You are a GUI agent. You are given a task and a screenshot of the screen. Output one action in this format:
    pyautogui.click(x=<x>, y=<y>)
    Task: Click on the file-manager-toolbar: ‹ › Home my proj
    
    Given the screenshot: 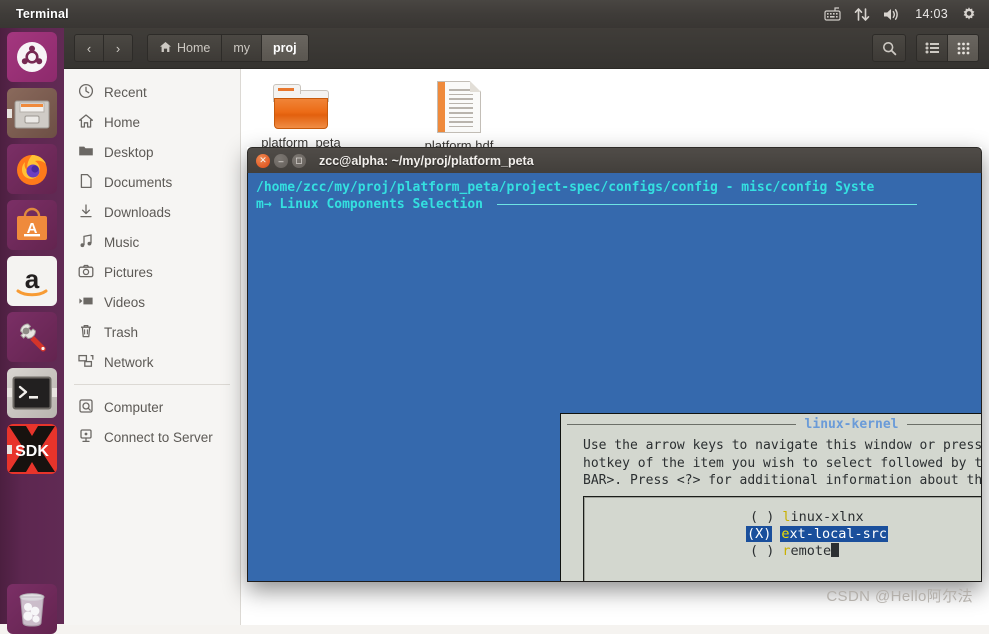 What is the action you would take?
    pyautogui.click(x=526, y=48)
    